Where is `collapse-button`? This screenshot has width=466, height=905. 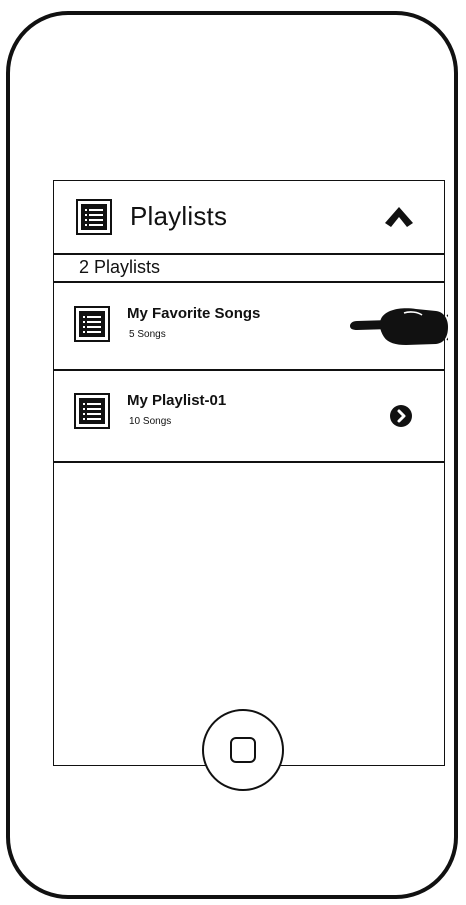 collapse-button is located at coordinates (399, 218).